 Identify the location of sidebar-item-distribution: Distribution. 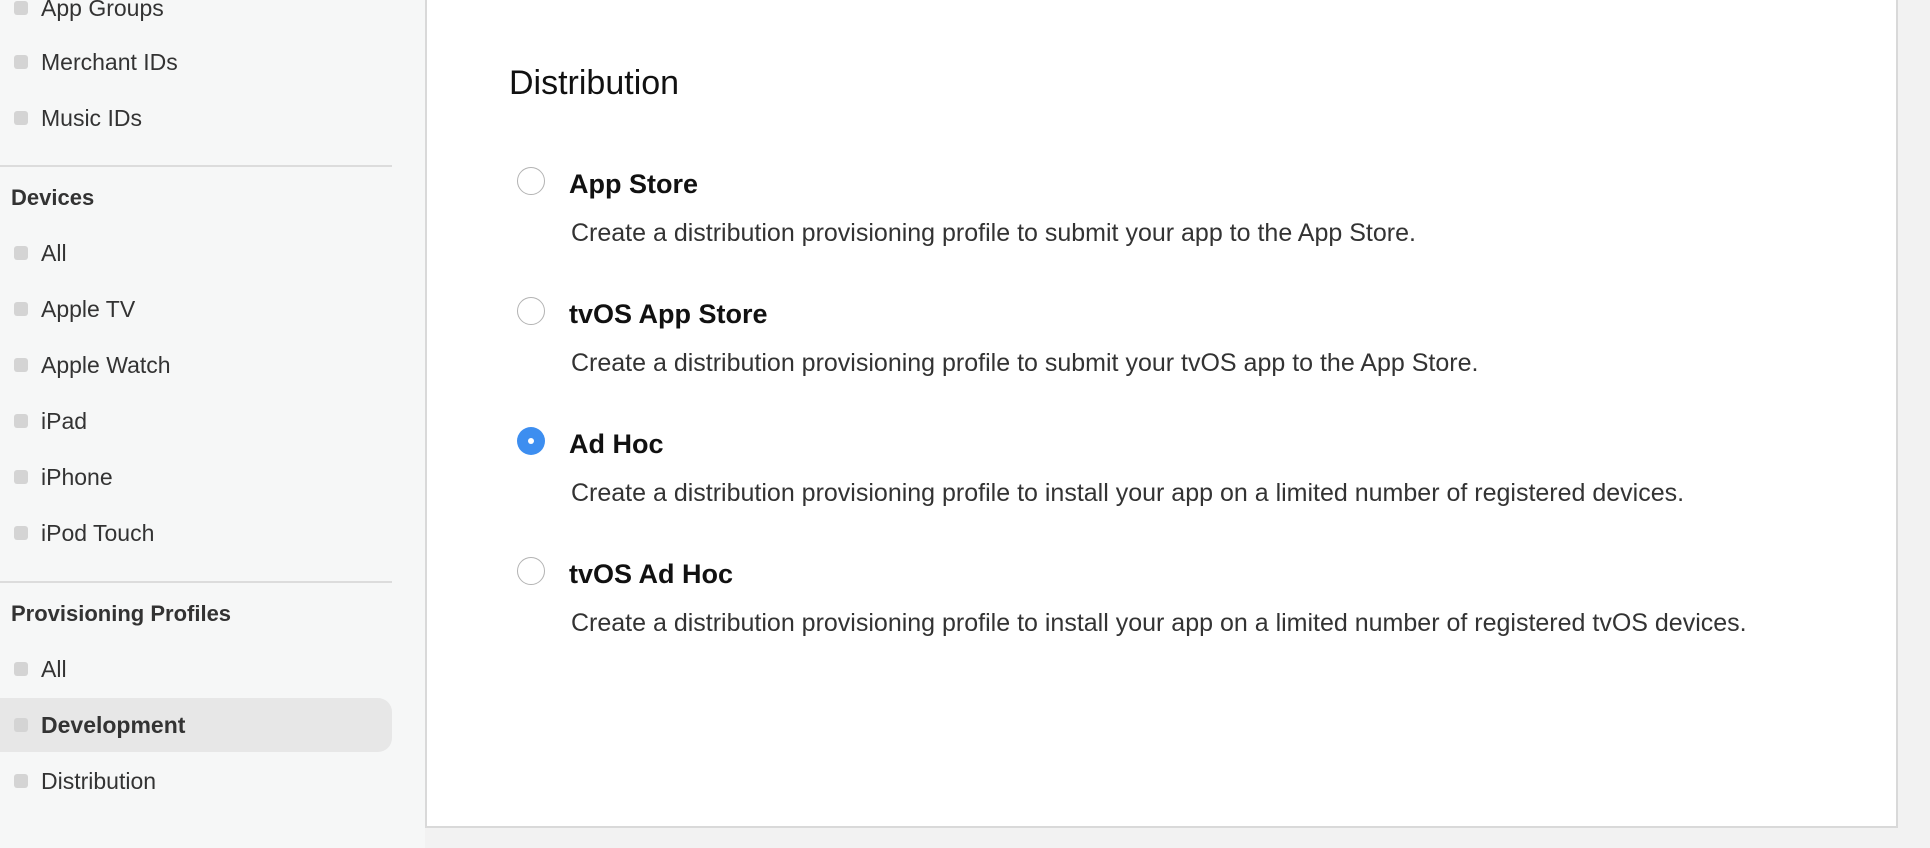
(196, 781).